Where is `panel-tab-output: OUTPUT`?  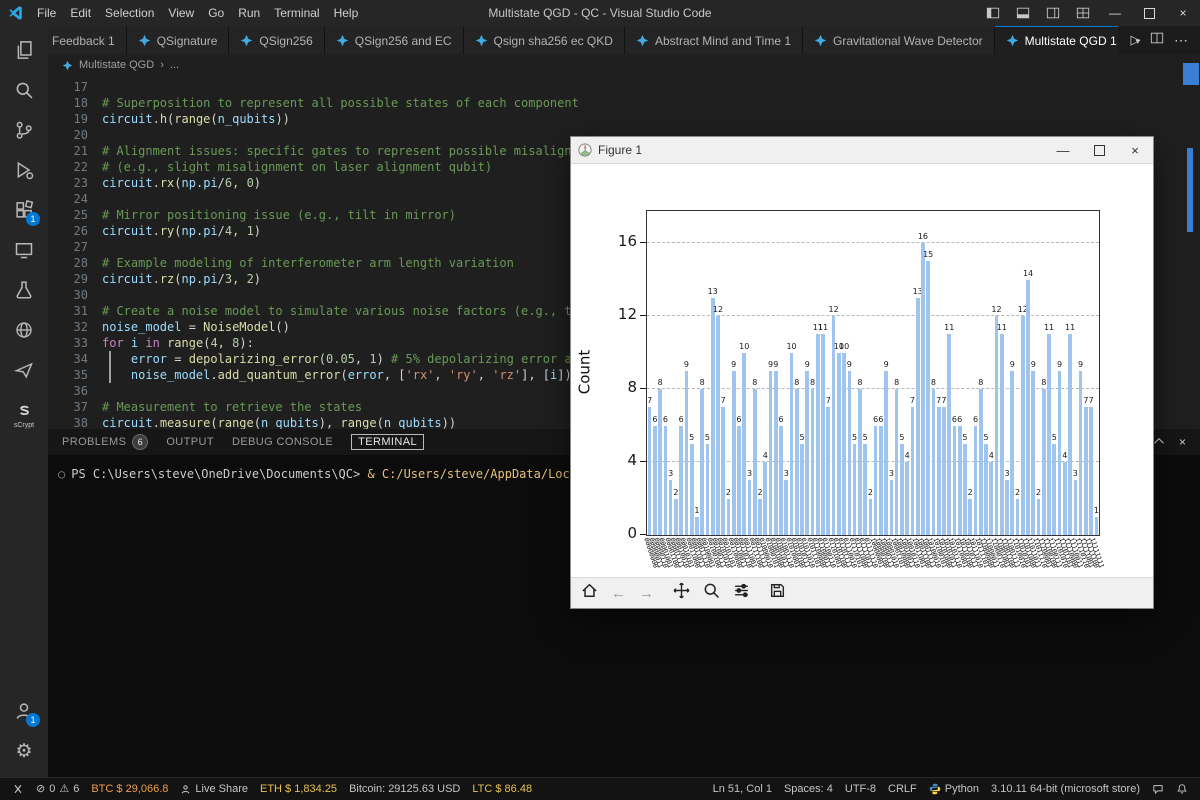 panel-tab-output: OUTPUT is located at coordinates (190, 442).